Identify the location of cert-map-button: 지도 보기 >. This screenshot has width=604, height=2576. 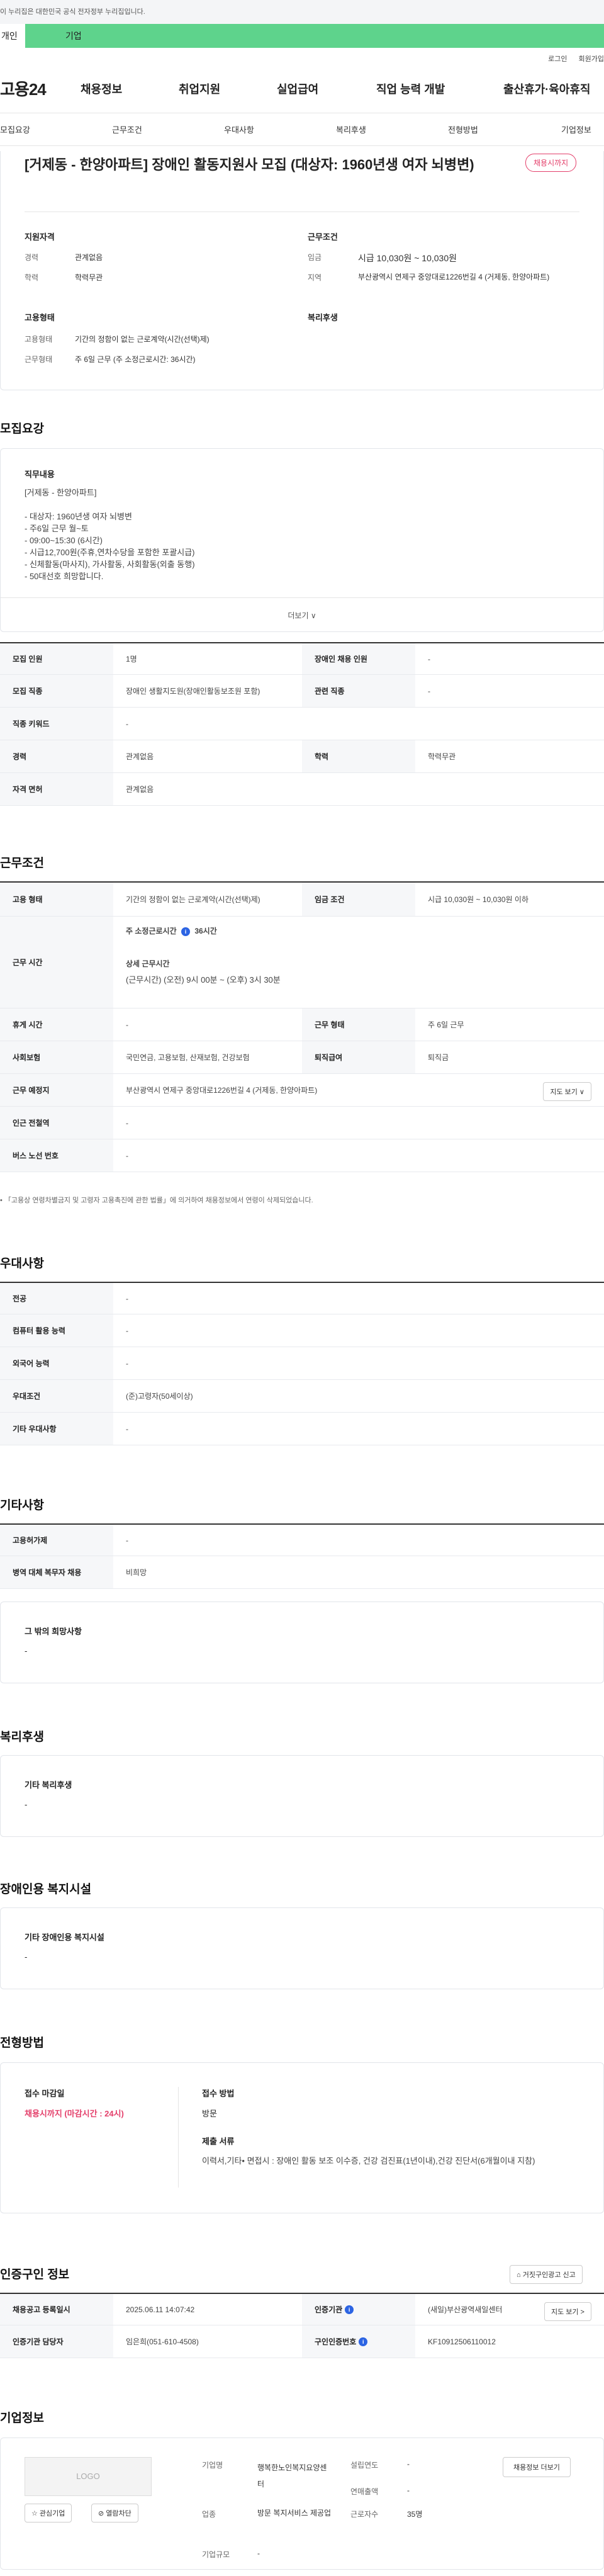
(567, 2311).